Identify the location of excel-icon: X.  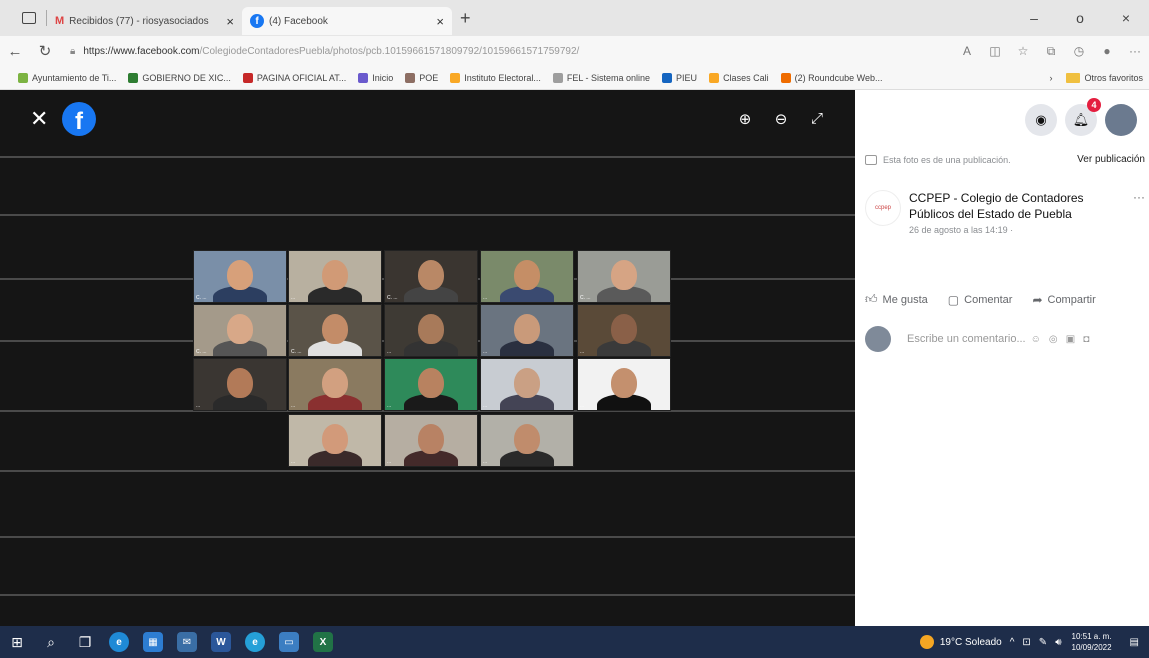
(323, 642).